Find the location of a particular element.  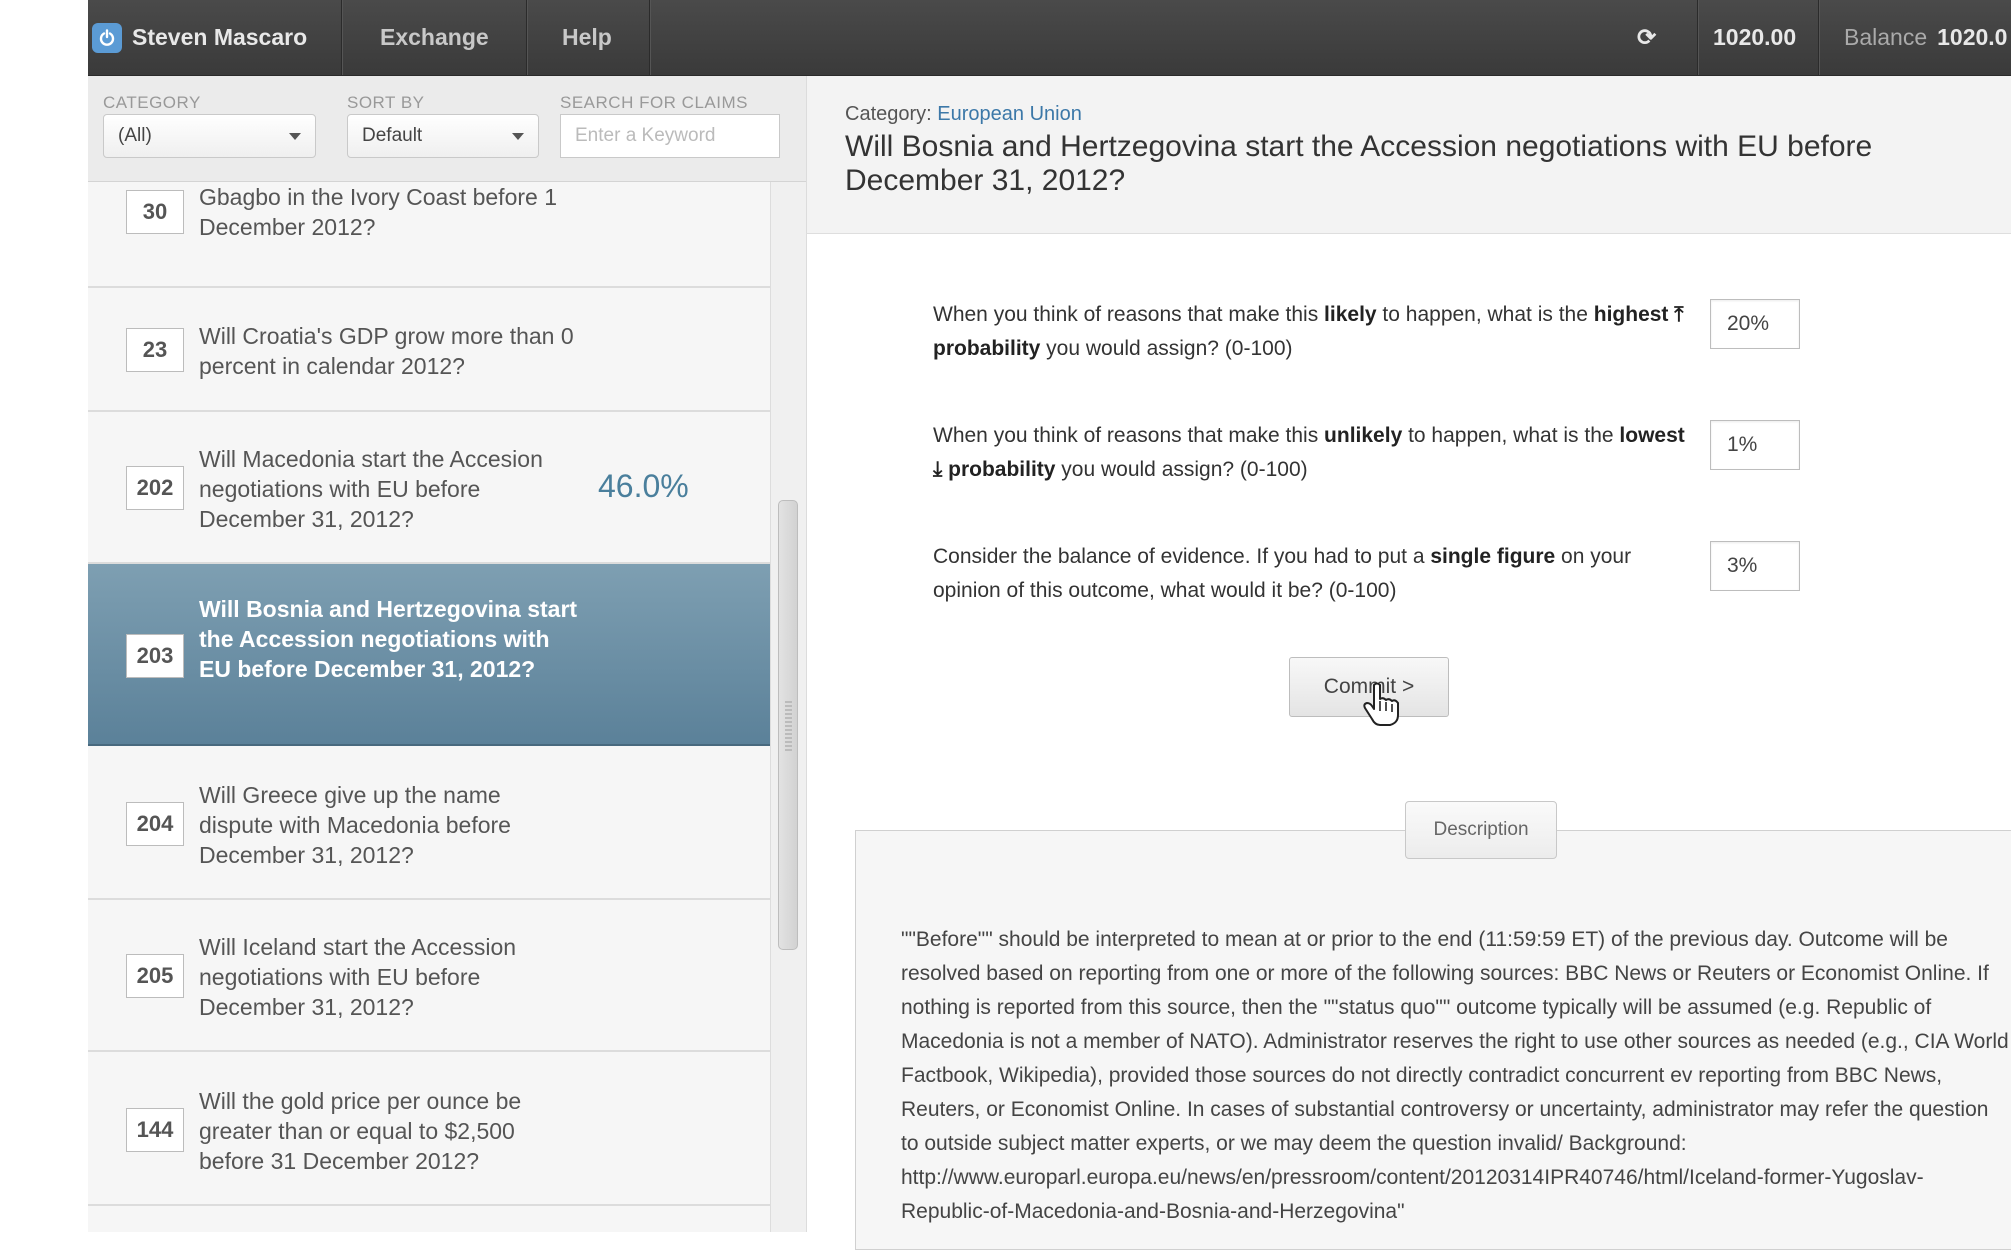

question-id-badge: 23 is located at coordinates (155, 350).